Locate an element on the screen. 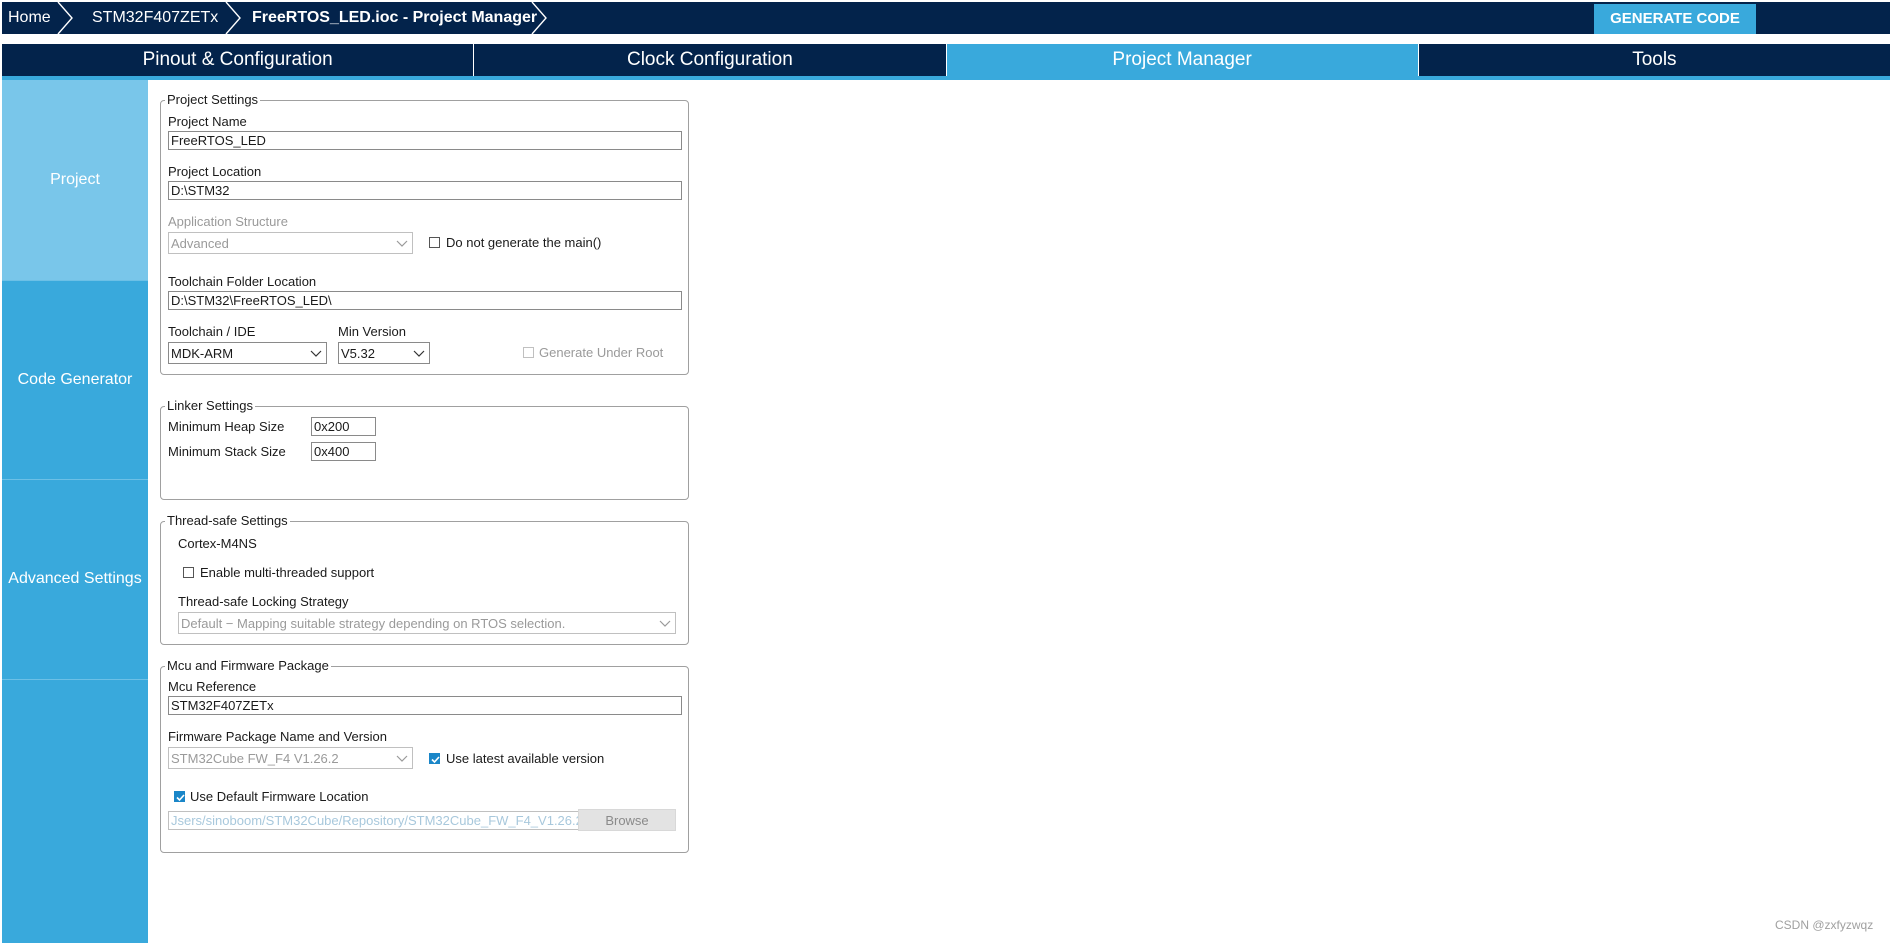 The width and height of the screenshot is (1892, 943). sidebar-item-project: Project is located at coordinates (75, 180).